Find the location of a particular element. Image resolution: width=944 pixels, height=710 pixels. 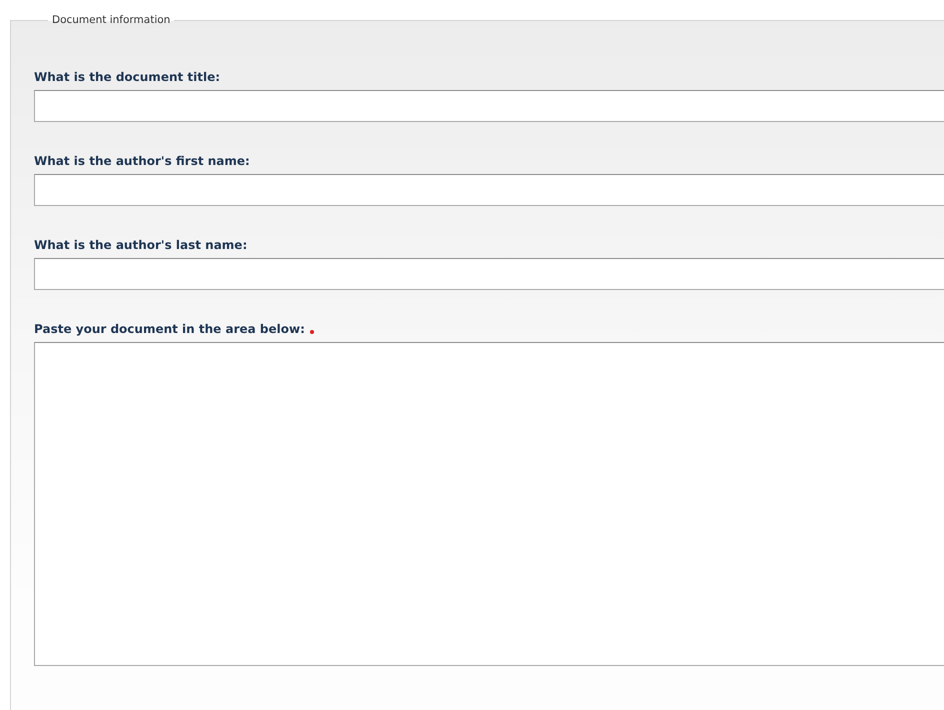

field-label: What is the author's last name: is located at coordinates (141, 245).